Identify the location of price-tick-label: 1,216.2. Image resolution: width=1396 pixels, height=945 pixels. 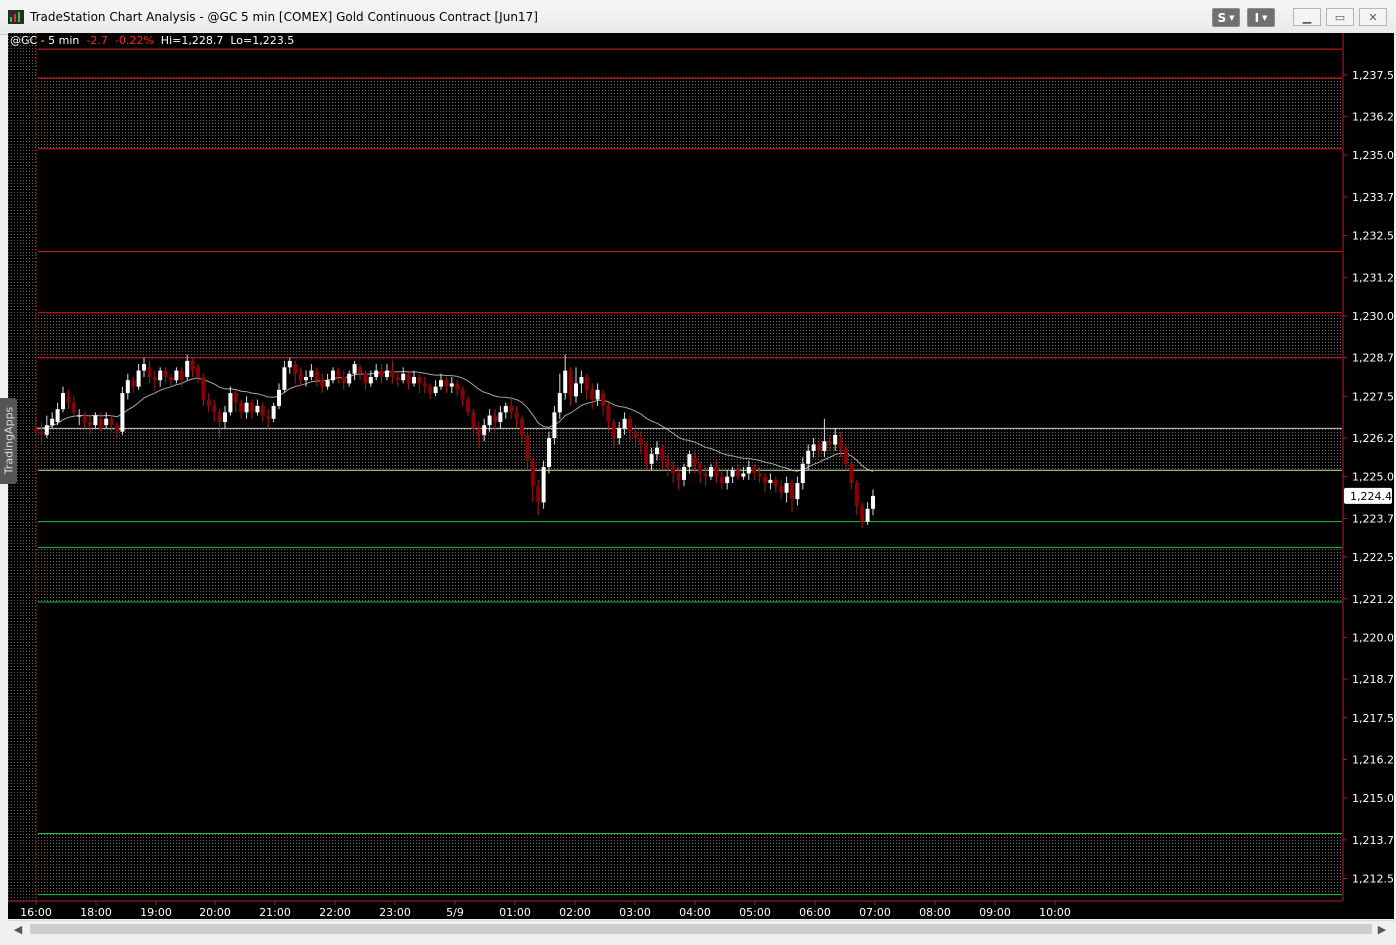
(1373, 760).